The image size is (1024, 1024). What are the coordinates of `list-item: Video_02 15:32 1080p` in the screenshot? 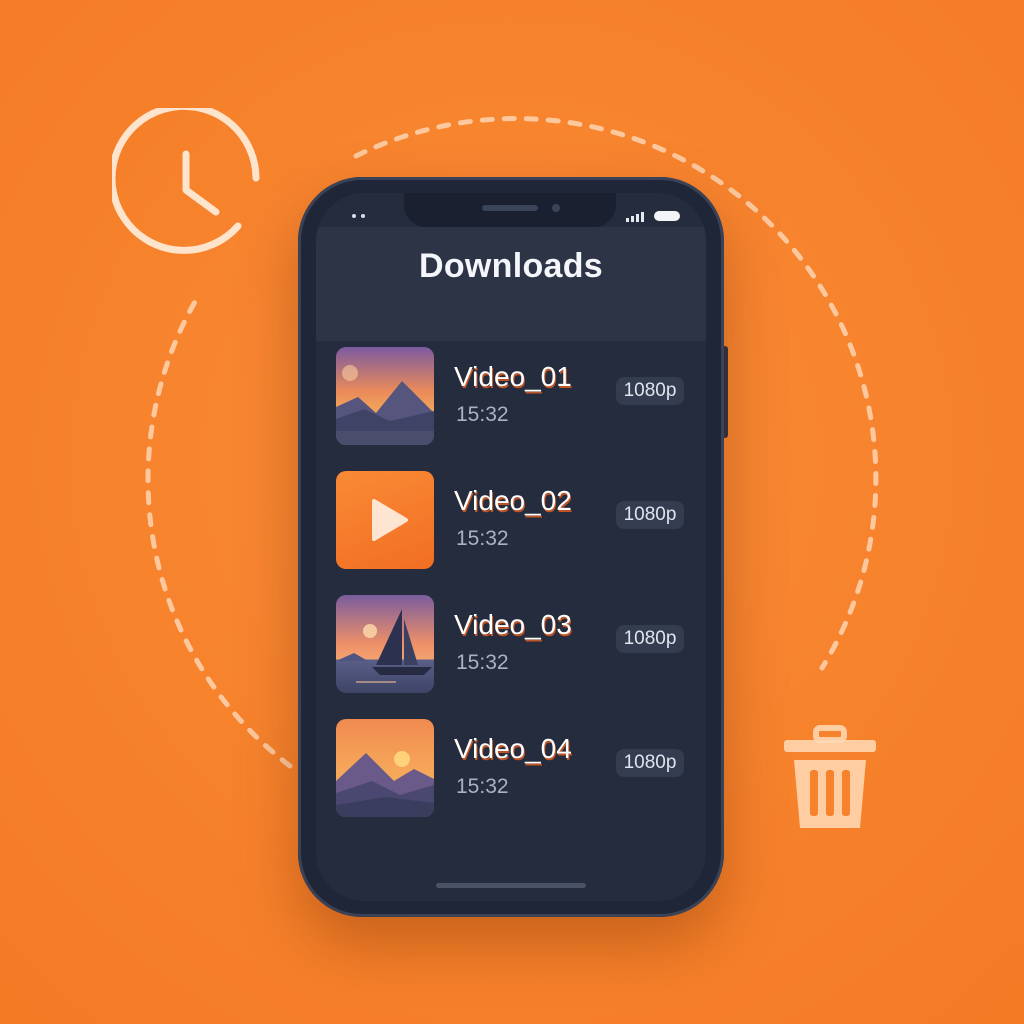 It's located at (511, 517).